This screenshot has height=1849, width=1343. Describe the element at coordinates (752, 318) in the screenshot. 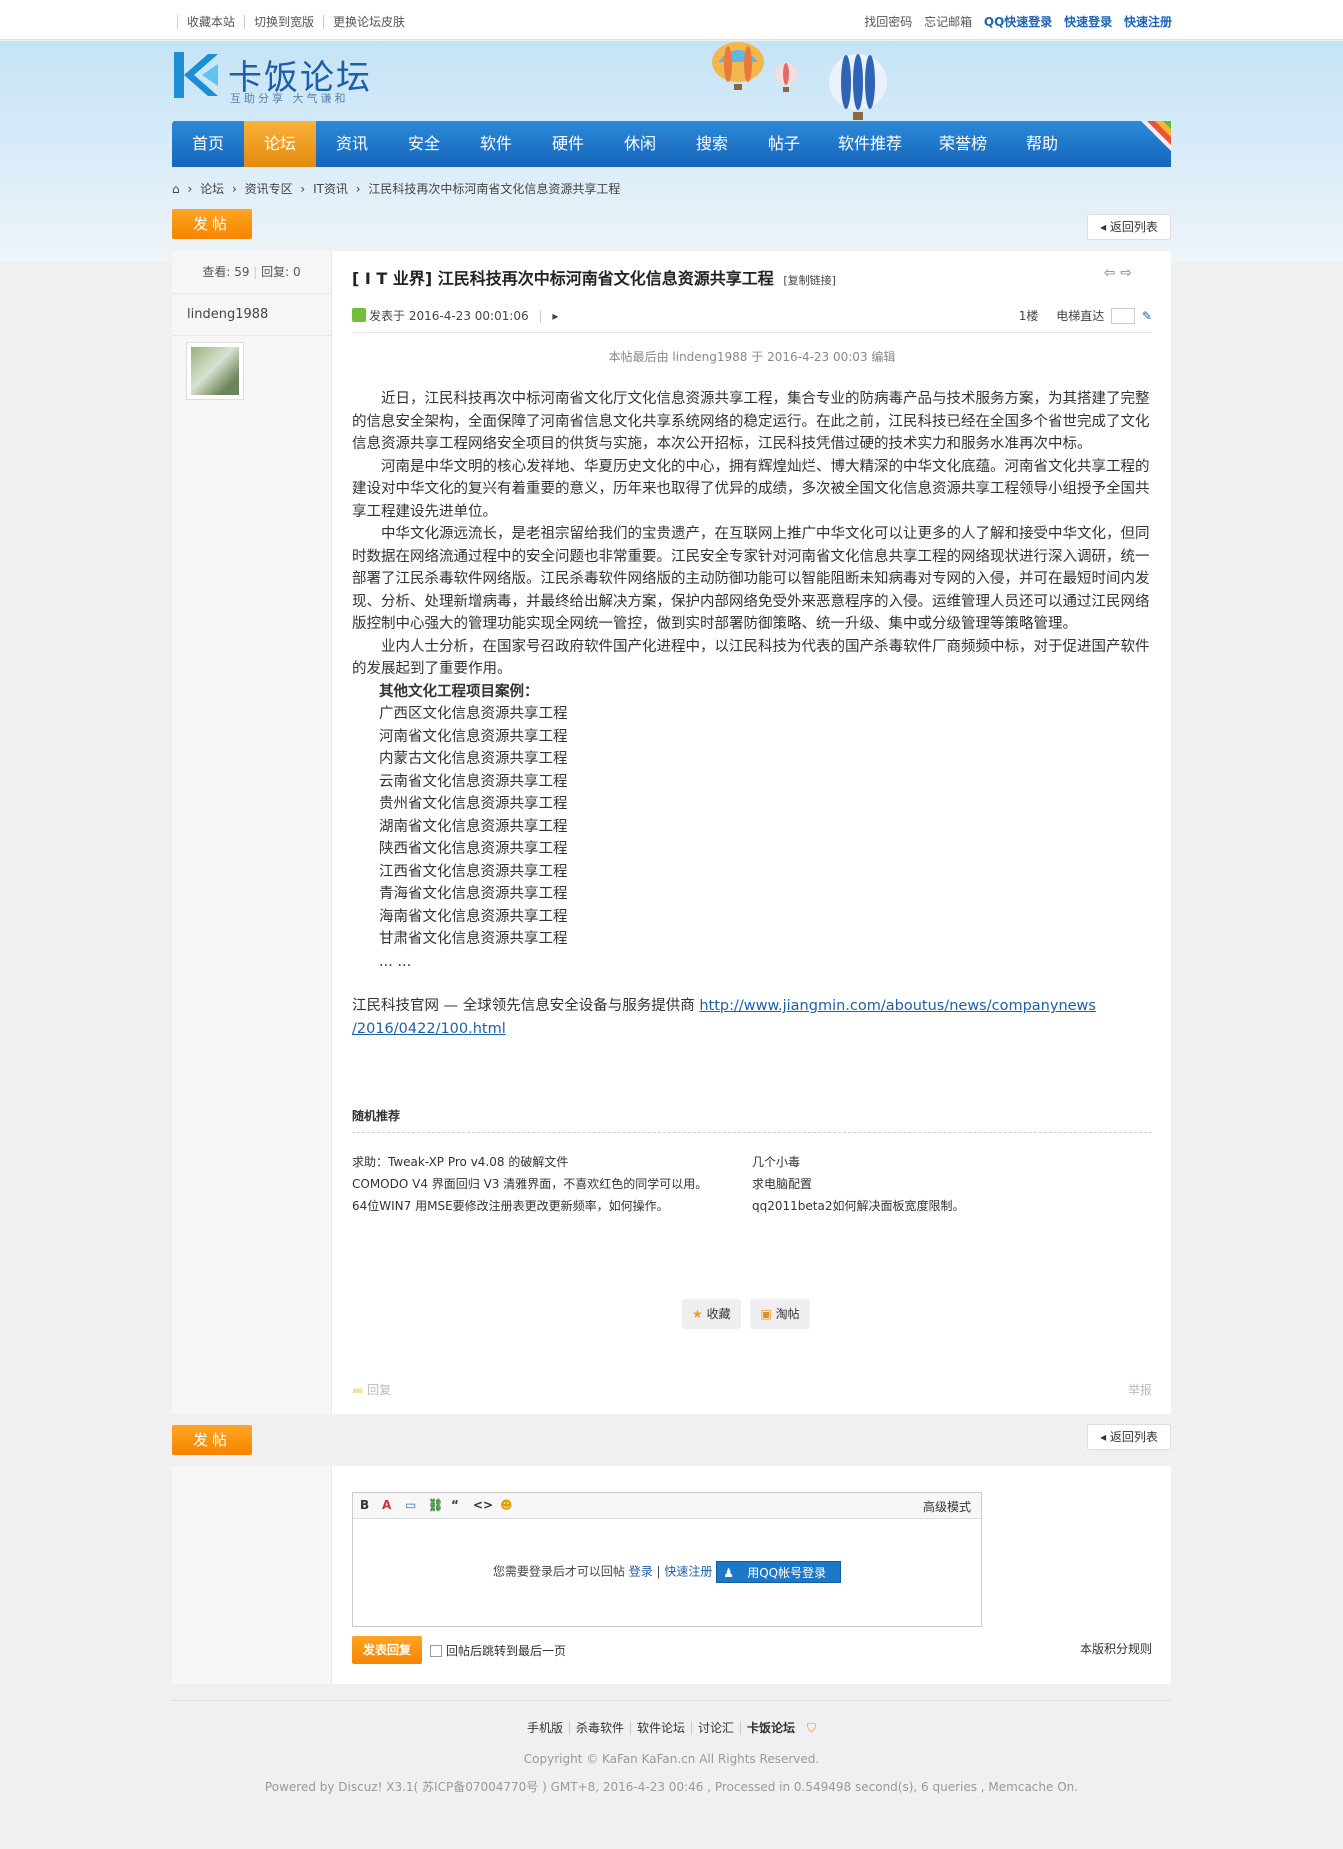

I see `post-meta: 发表于 2016-4-23 00:01:06 | ▸ 1楼 电梯直达 ✎` at that location.